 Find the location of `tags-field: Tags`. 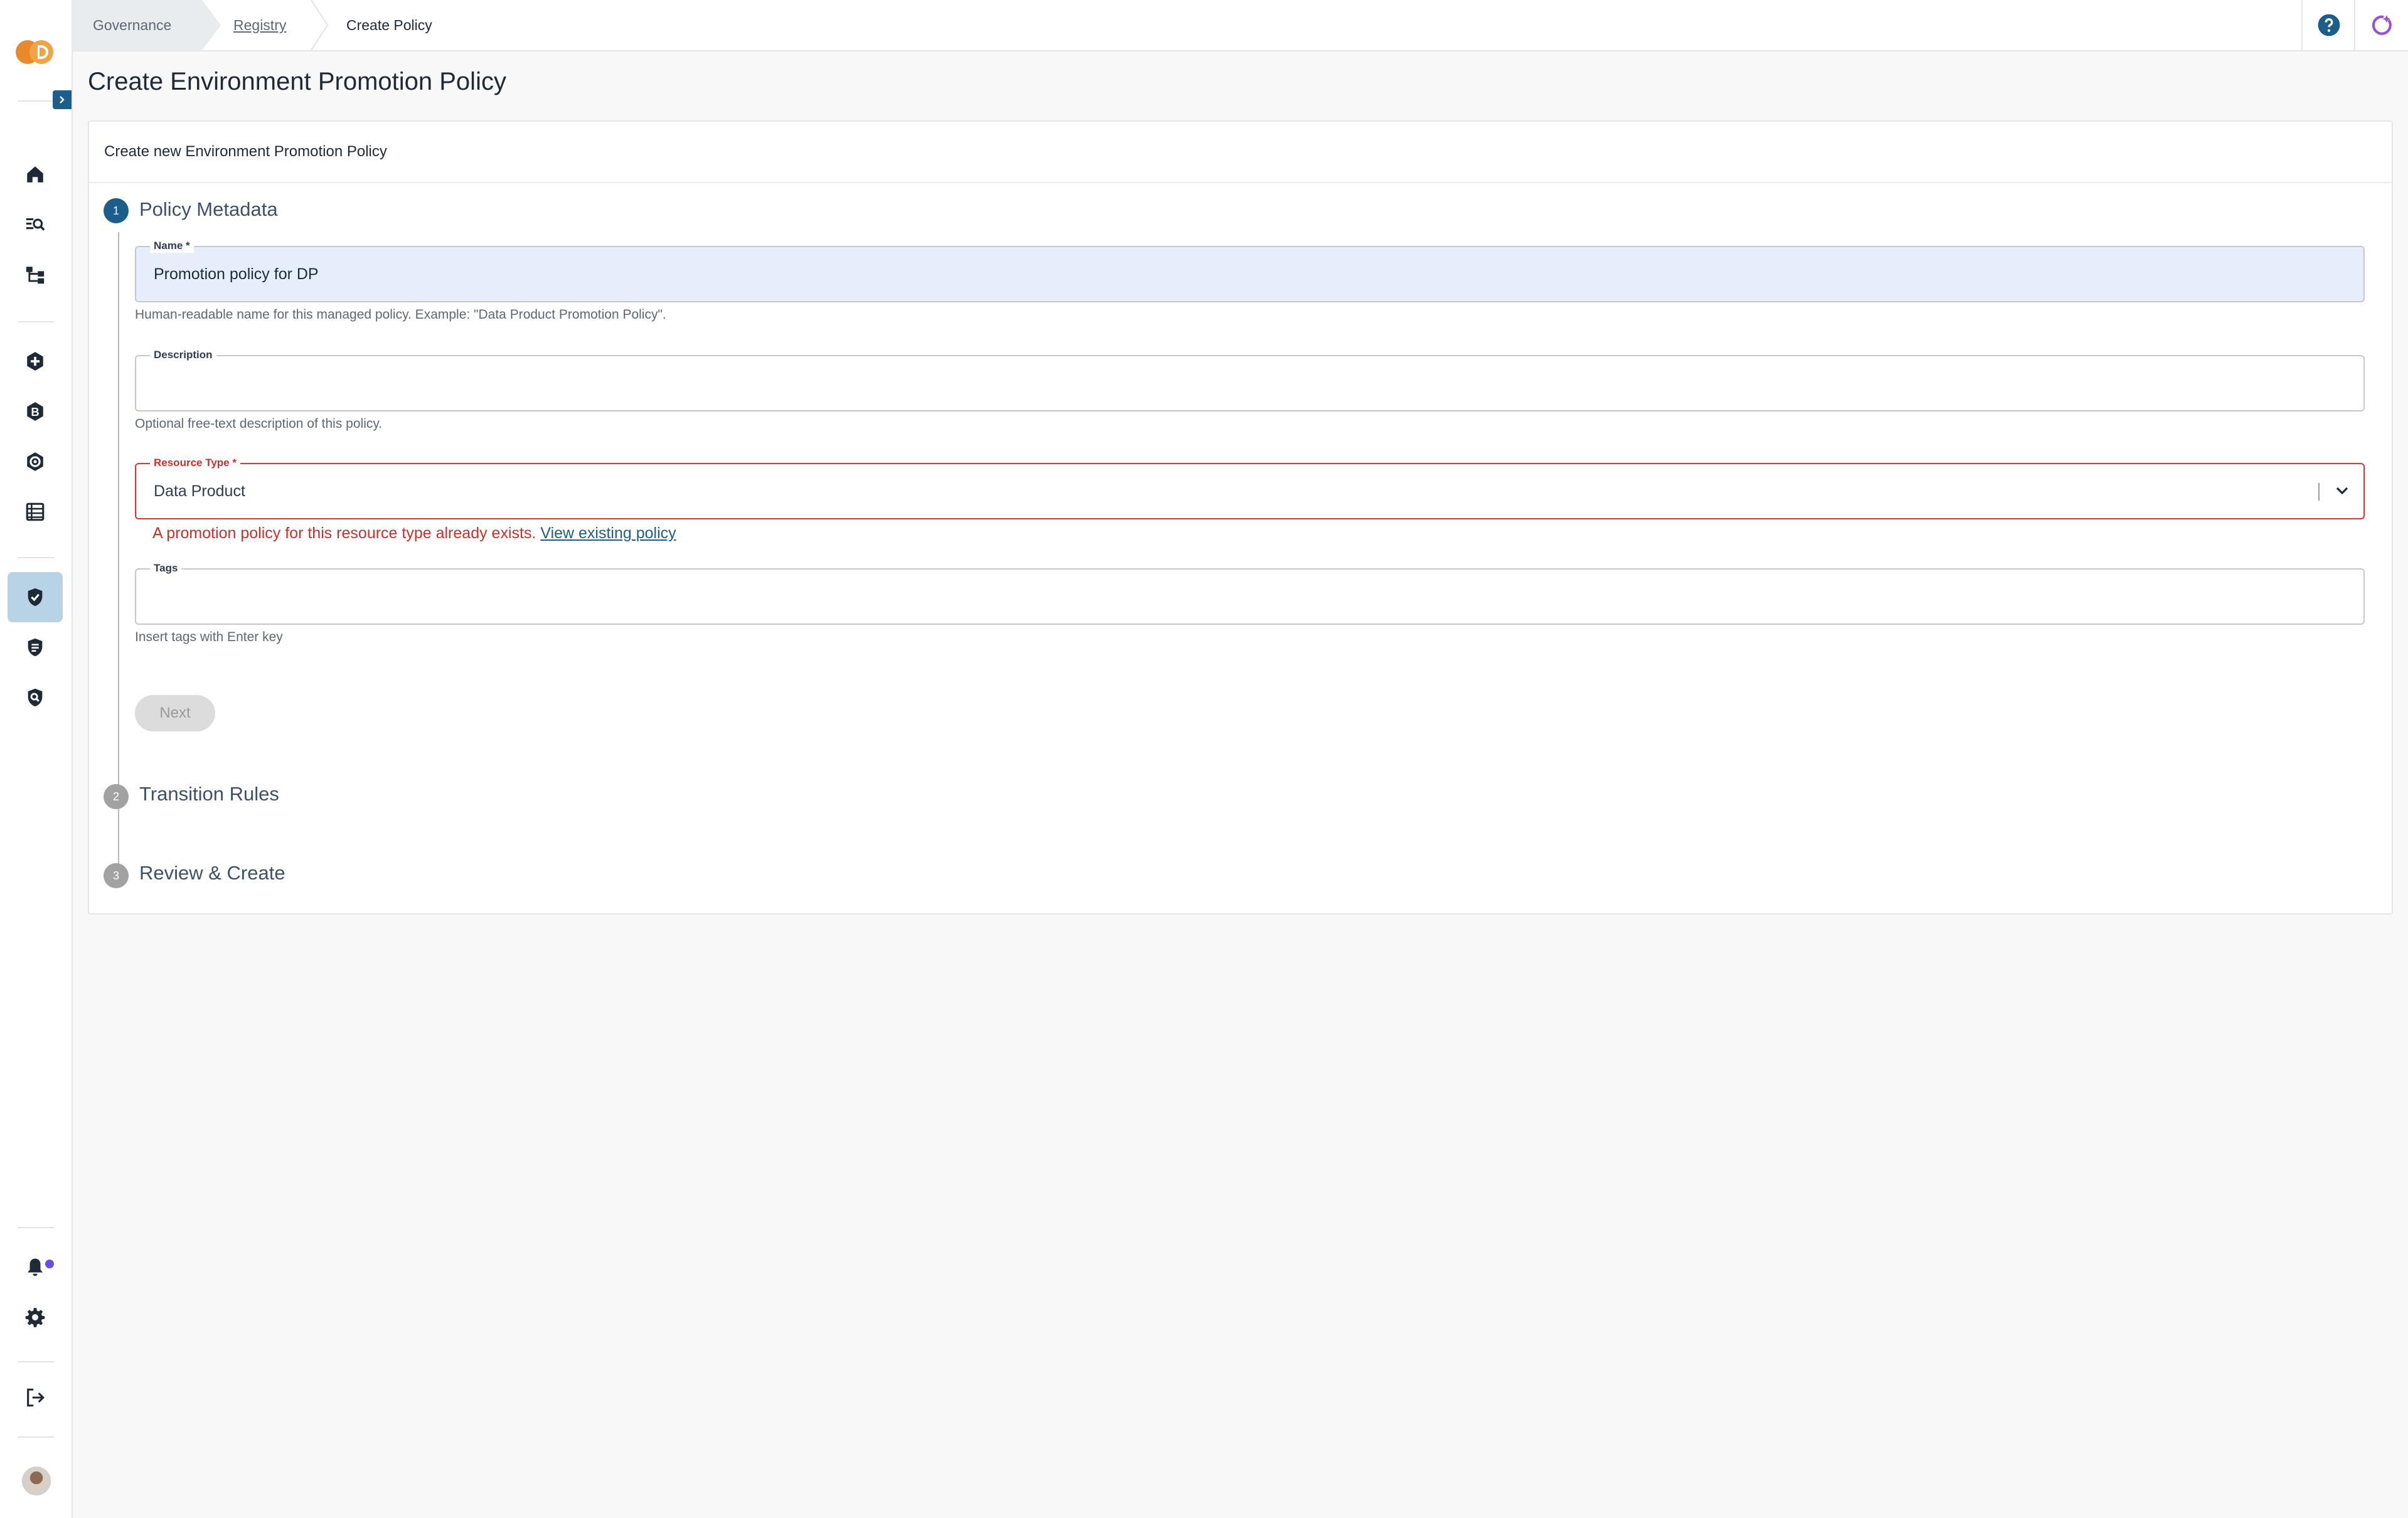

tags-field: Tags is located at coordinates (1250, 593).